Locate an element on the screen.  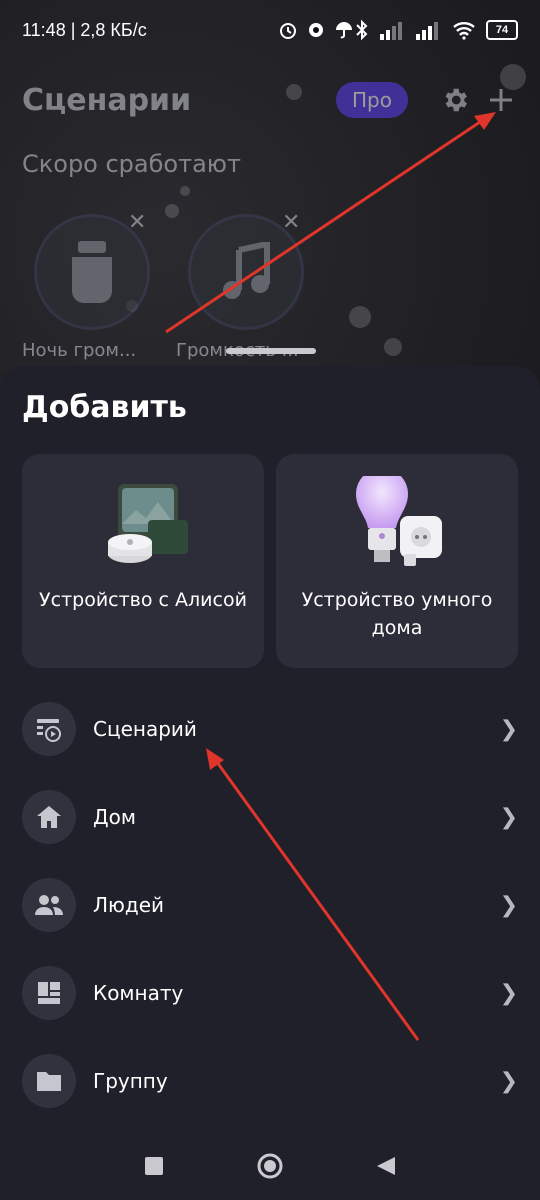
home-icon is located at coordinates (49, 817).